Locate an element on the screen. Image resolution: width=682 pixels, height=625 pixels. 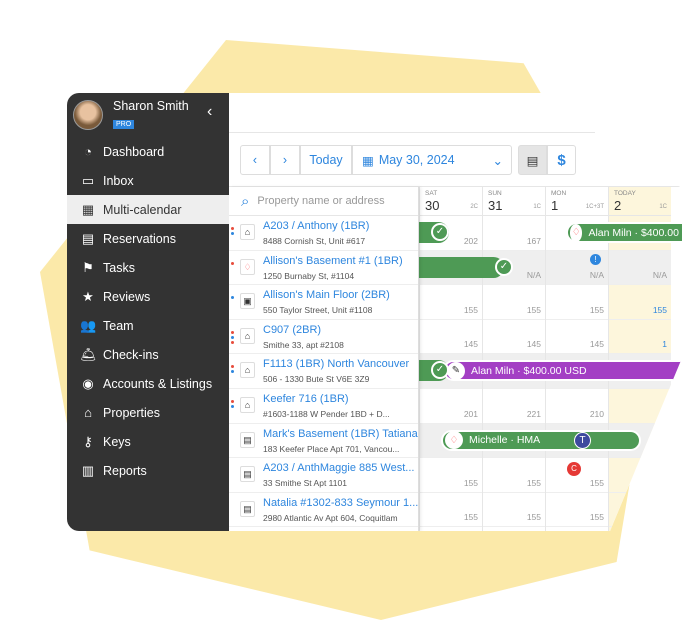
calendar-cell: 221 is located at coordinates (514, 406).